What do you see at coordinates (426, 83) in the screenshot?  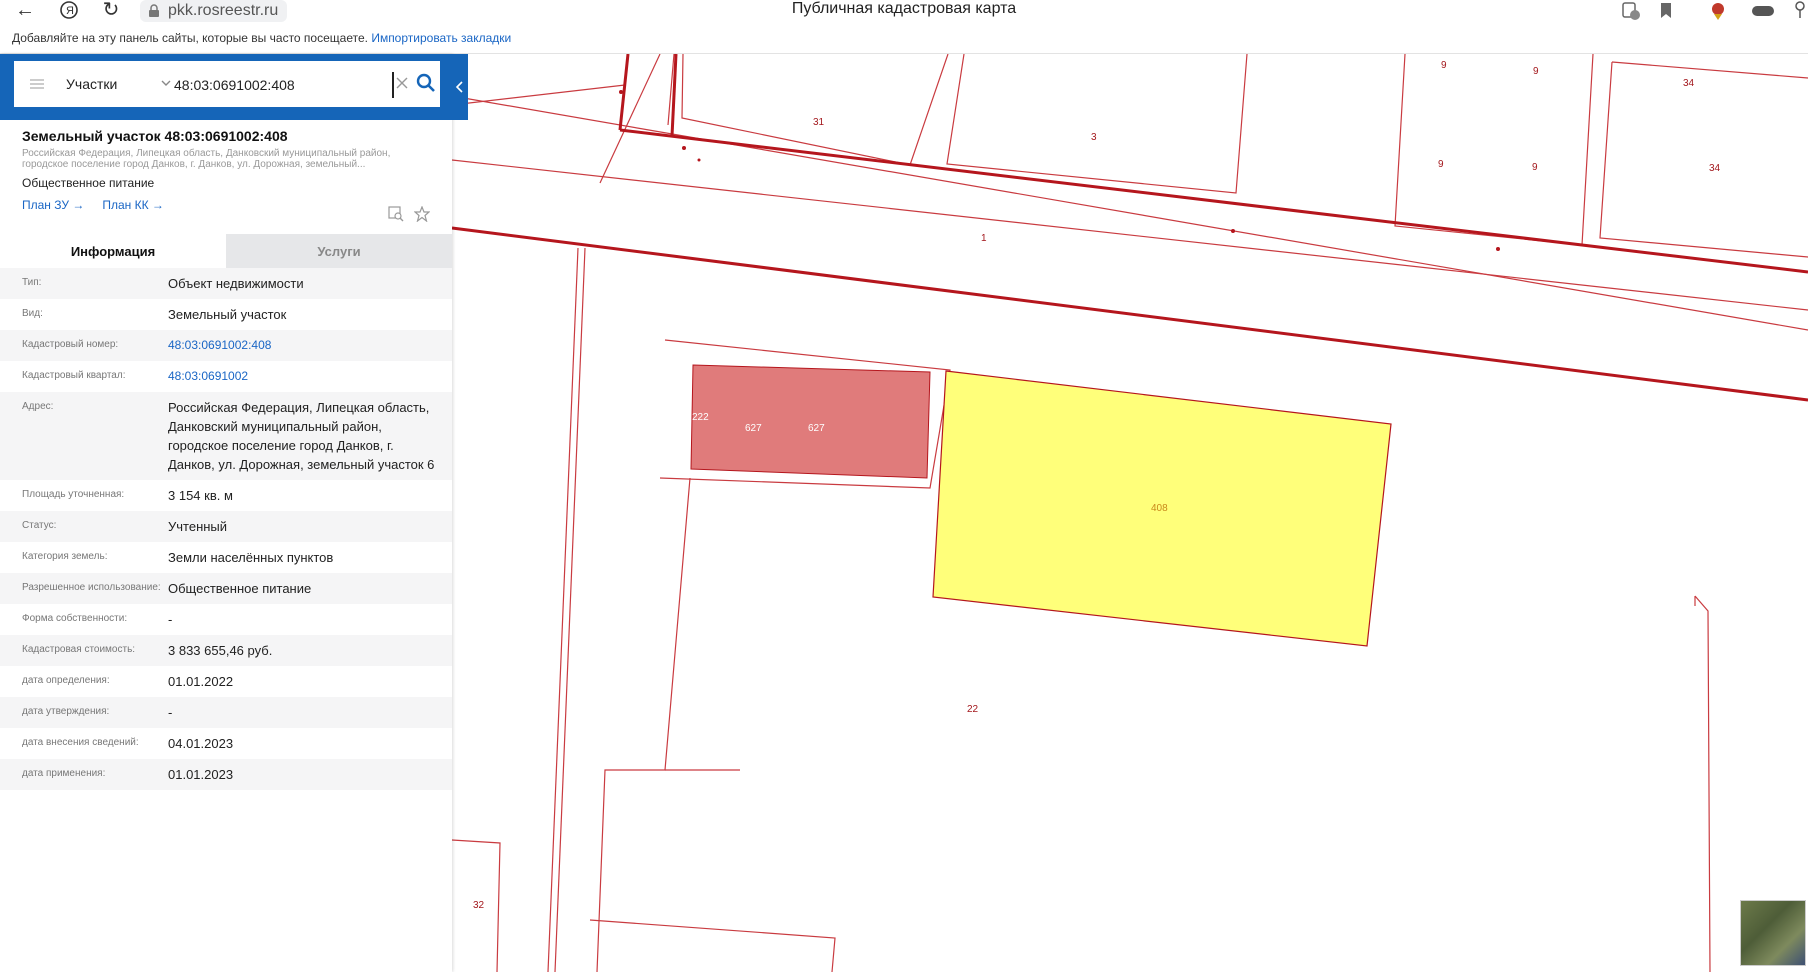 I see `search-icon` at bounding box center [426, 83].